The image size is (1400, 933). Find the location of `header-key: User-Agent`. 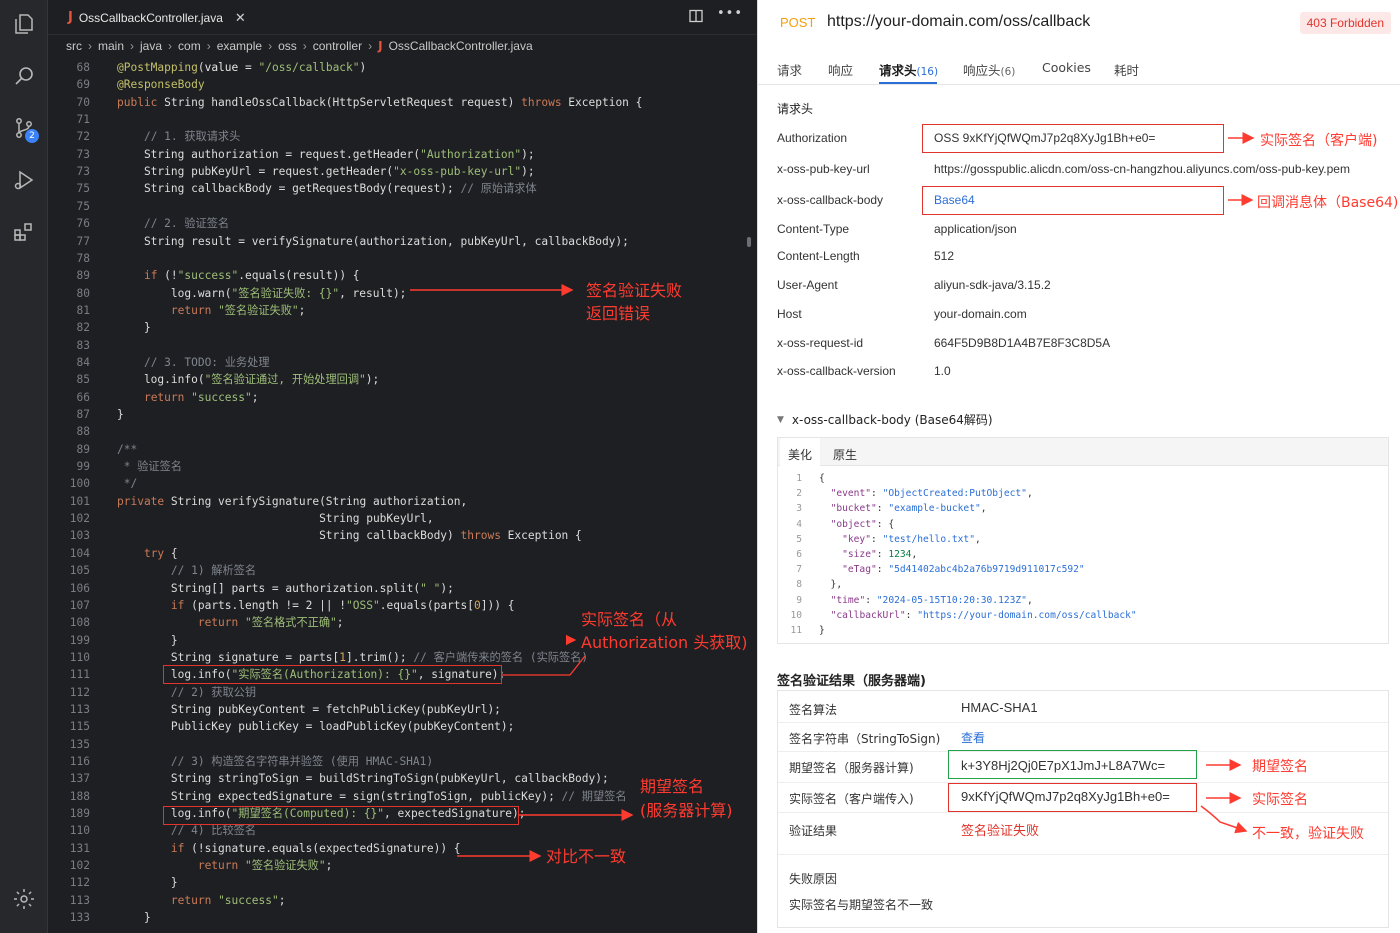

header-key: User-Agent is located at coordinates (807, 285).